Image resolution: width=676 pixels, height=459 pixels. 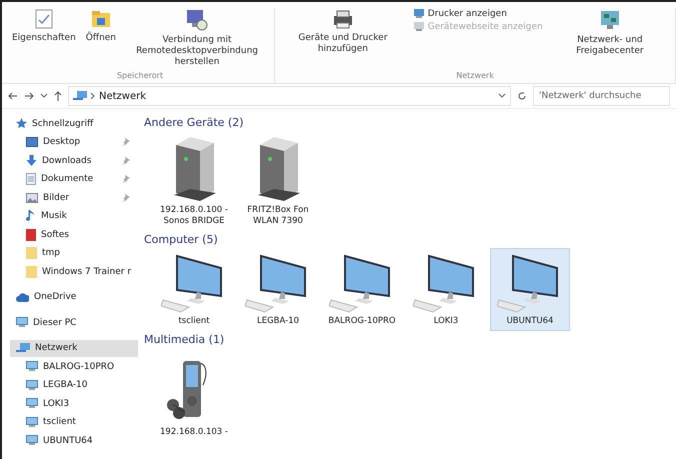 I want to click on network-item: FRITZ!Box Fon WLAN 7390, so click(x=278, y=180).